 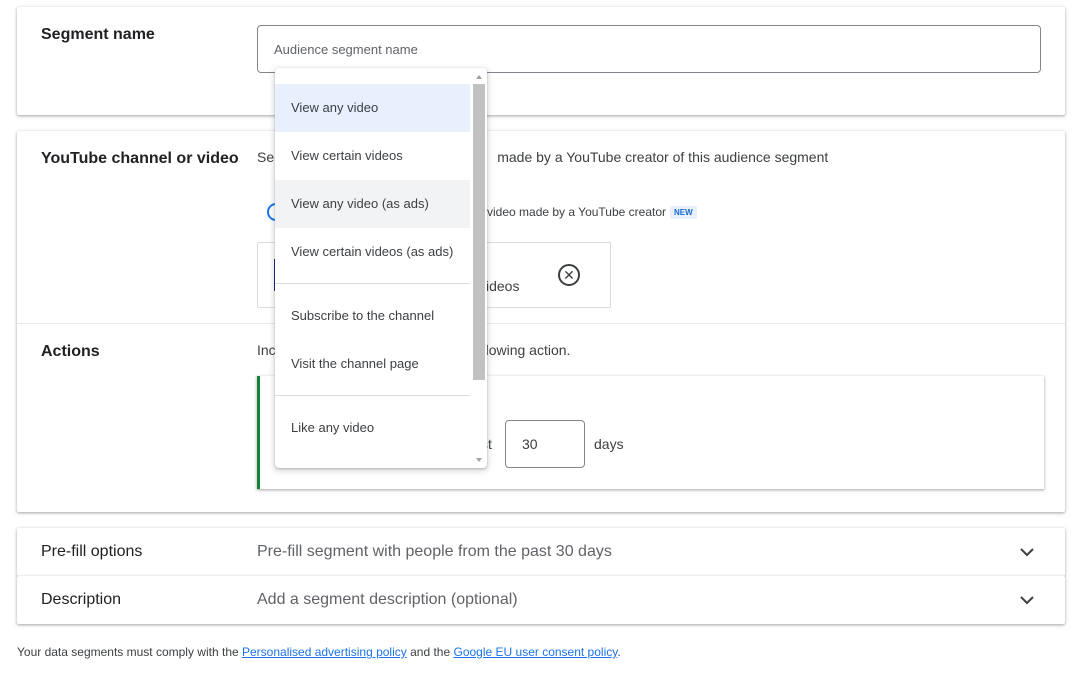 What do you see at coordinates (372, 252) in the screenshot?
I see `menu-item-view-certain-videos-as-ads: View certain videos (as ads)` at bounding box center [372, 252].